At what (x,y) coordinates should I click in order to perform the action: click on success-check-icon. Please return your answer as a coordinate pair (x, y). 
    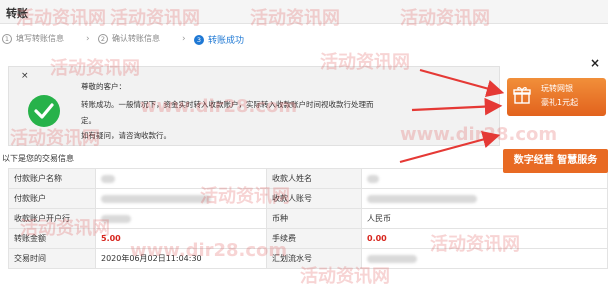
    Looking at the image, I should click on (44, 111).